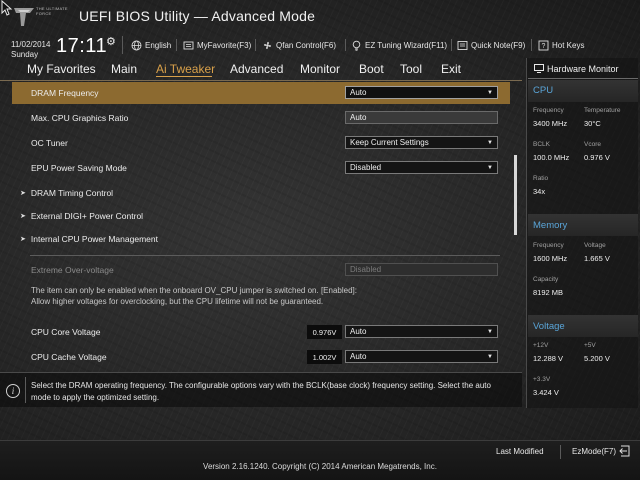  What do you see at coordinates (217, 45) in the screenshot?
I see `myfavorite-button: MyFavorite(F3)` at bounding box center [217, 45].